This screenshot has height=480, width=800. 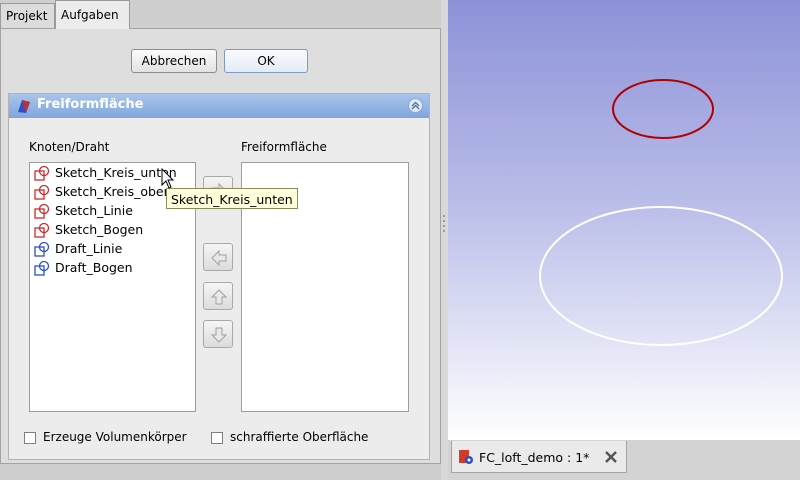 I want to click on tab-projekt: Projekt, so click(x=27, y=15).